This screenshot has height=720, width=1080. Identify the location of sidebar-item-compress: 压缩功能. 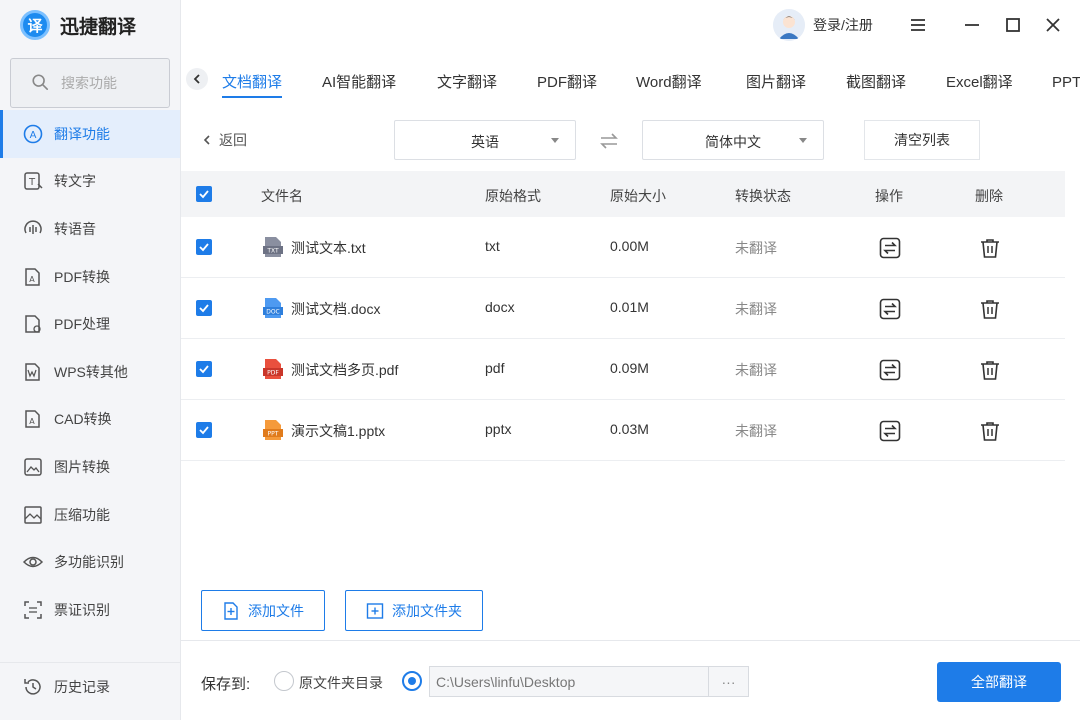
(90, 515).